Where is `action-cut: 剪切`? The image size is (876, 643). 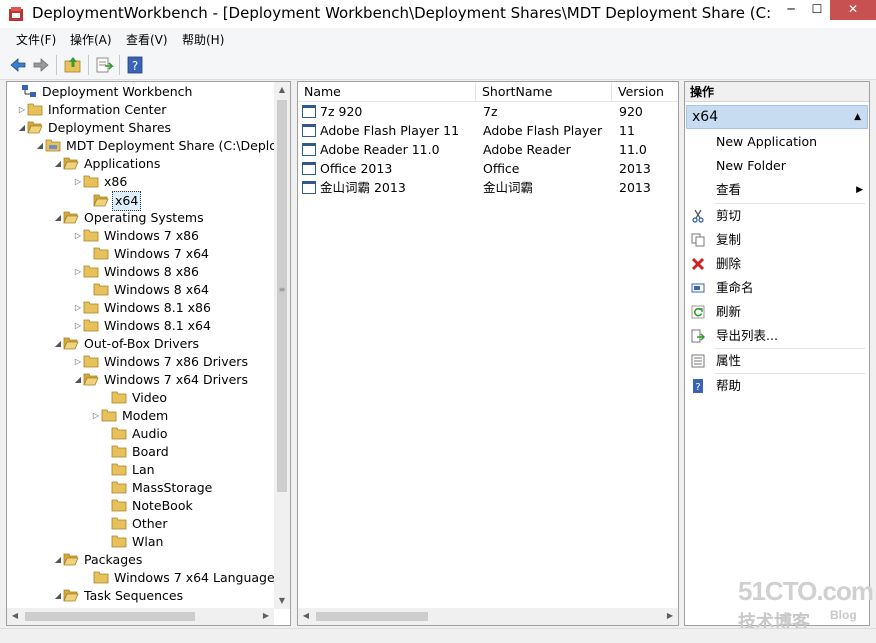 action-cut: 剪切 is located at coordinates (777, 216).